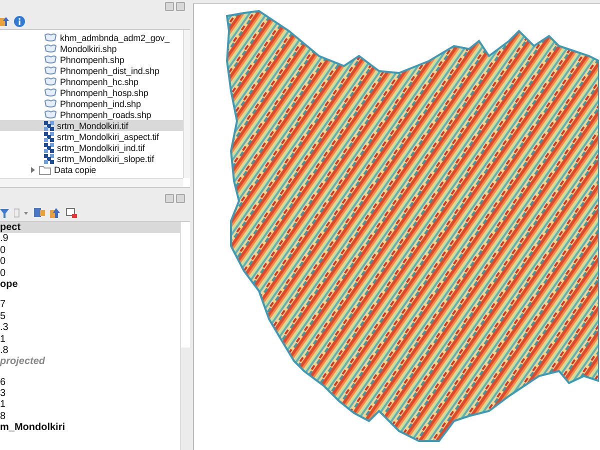  Describe the element at coordinates (91, 284) in the screenshot. I see `layer-item: ope` at that location.